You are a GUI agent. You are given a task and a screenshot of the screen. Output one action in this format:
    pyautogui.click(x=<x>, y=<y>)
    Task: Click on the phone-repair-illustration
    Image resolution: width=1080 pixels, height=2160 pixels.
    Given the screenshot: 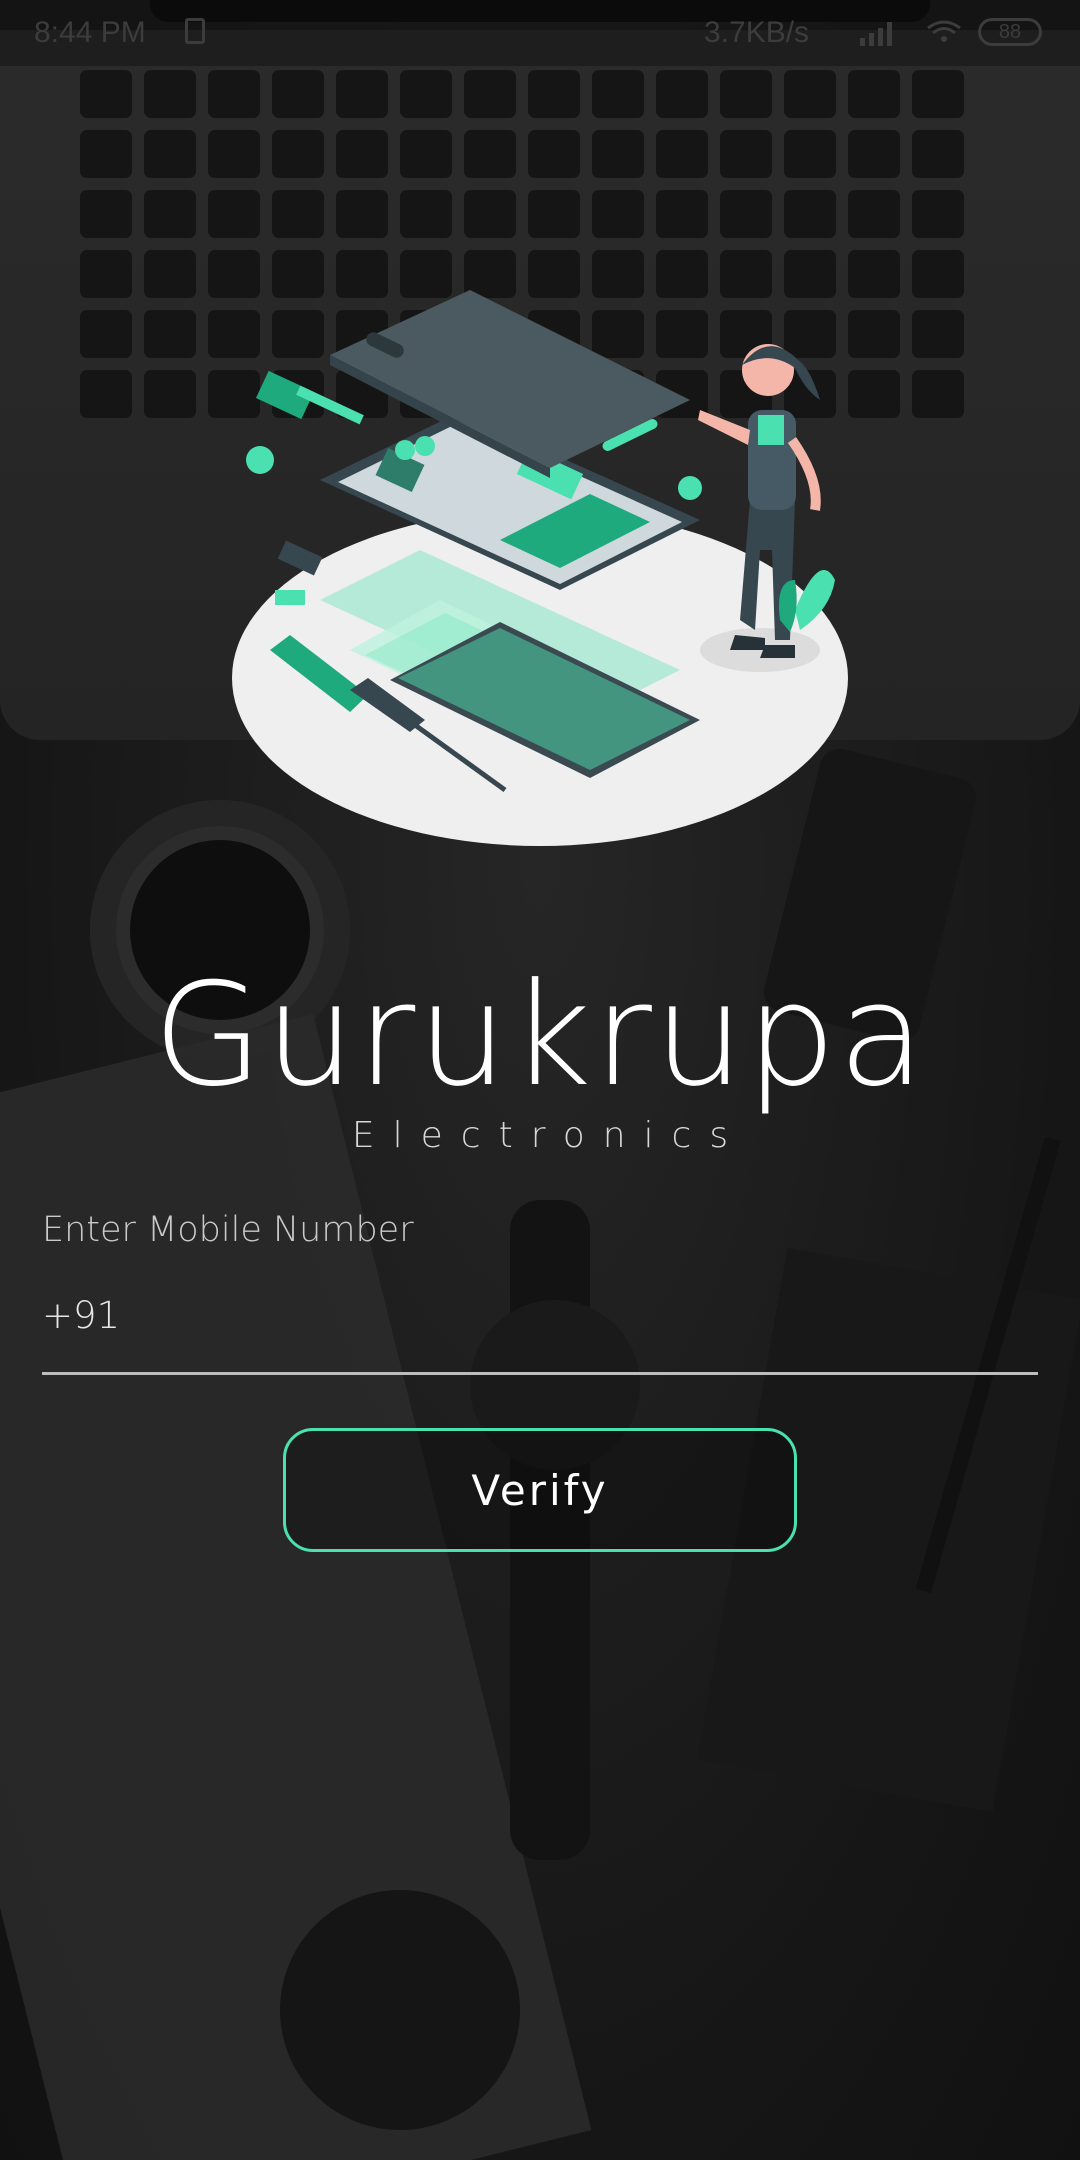 What is the action you would take?
    pyautogui.click(x=540, y=568)
    